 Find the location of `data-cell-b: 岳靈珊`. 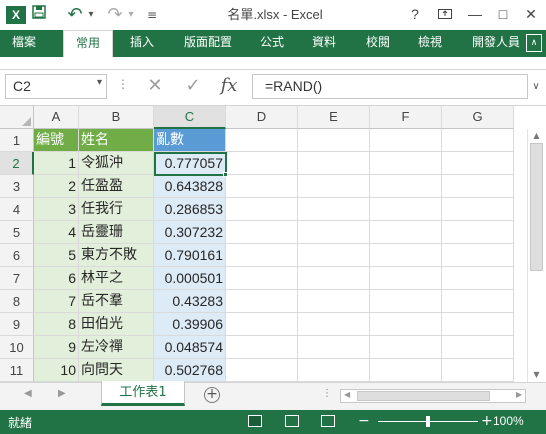

data-cell-b: 岳靈珊 is located at coordinates (116, 232).